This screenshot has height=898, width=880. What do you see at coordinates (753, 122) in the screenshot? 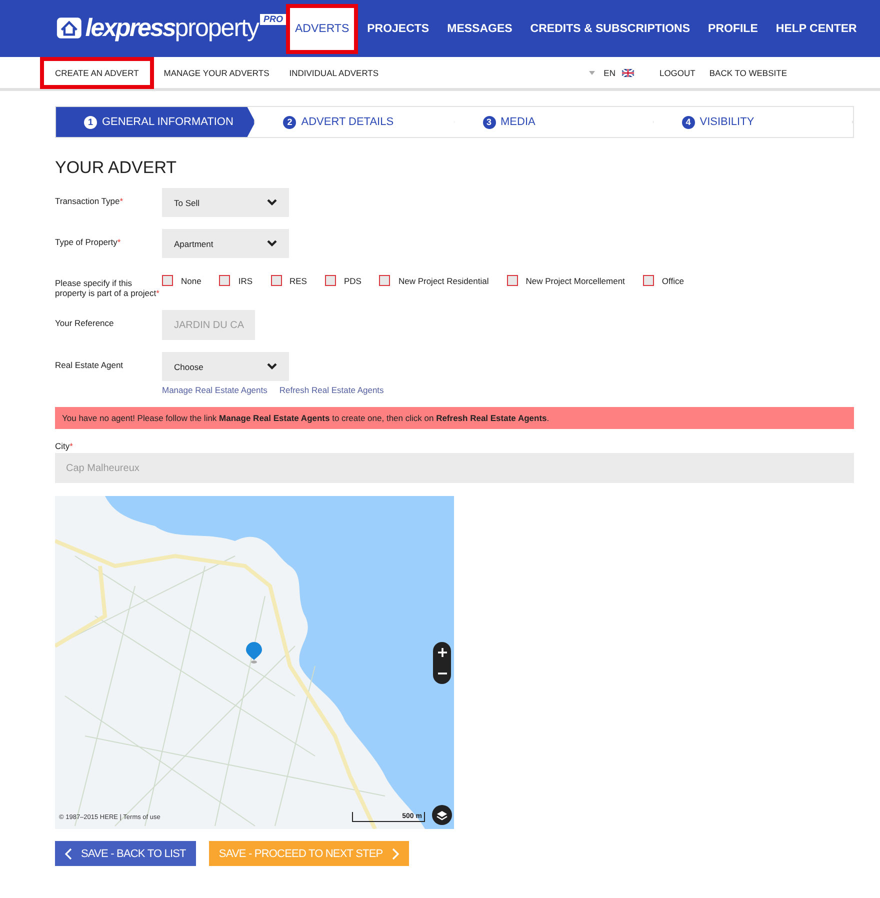
I see `wizard-step: 4 VISIBILITY` at bounding box center [753, 122].